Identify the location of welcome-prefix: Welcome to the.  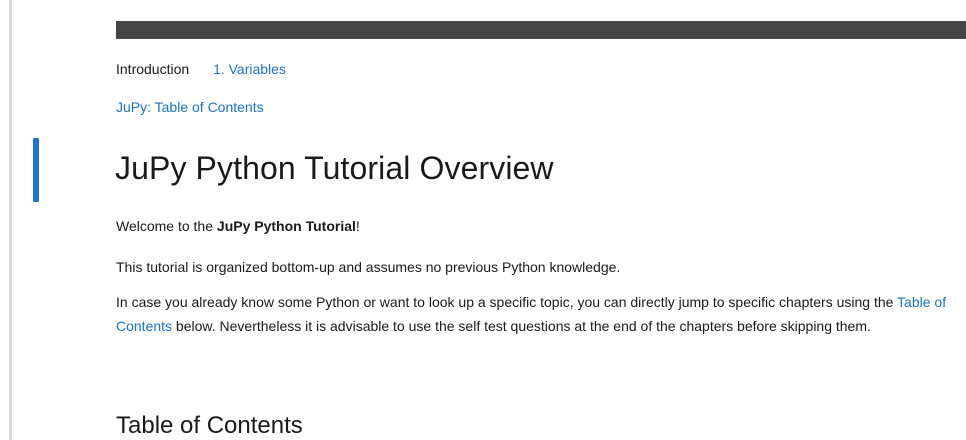
(166, 226).